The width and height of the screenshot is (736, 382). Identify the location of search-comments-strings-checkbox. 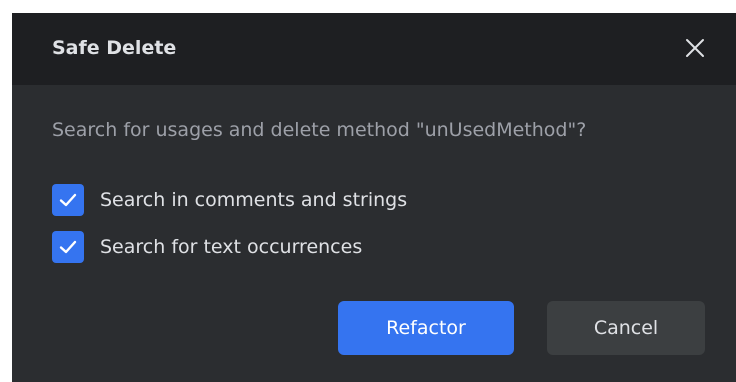
(68, 200).